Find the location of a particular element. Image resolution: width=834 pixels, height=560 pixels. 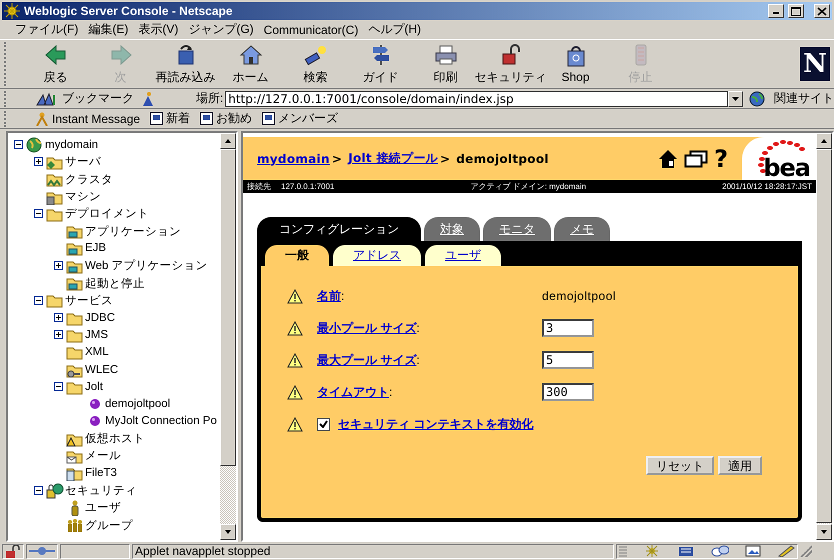

toolbar-button: Shop is located at coordinates (575, 64).